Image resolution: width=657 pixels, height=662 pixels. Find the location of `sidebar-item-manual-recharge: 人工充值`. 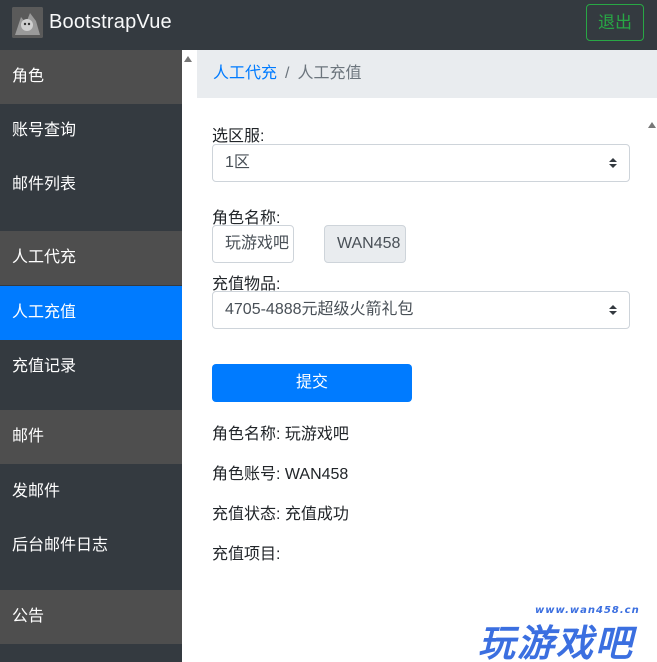

sidebar-item-manual-recharge: 人工充值 is located at coordinates (91, 313).